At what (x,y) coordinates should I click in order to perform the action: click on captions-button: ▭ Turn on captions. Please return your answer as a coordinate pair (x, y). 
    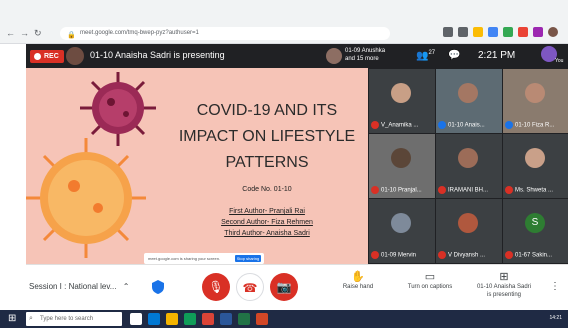
    Looking at the image, I should click on (430, 281).